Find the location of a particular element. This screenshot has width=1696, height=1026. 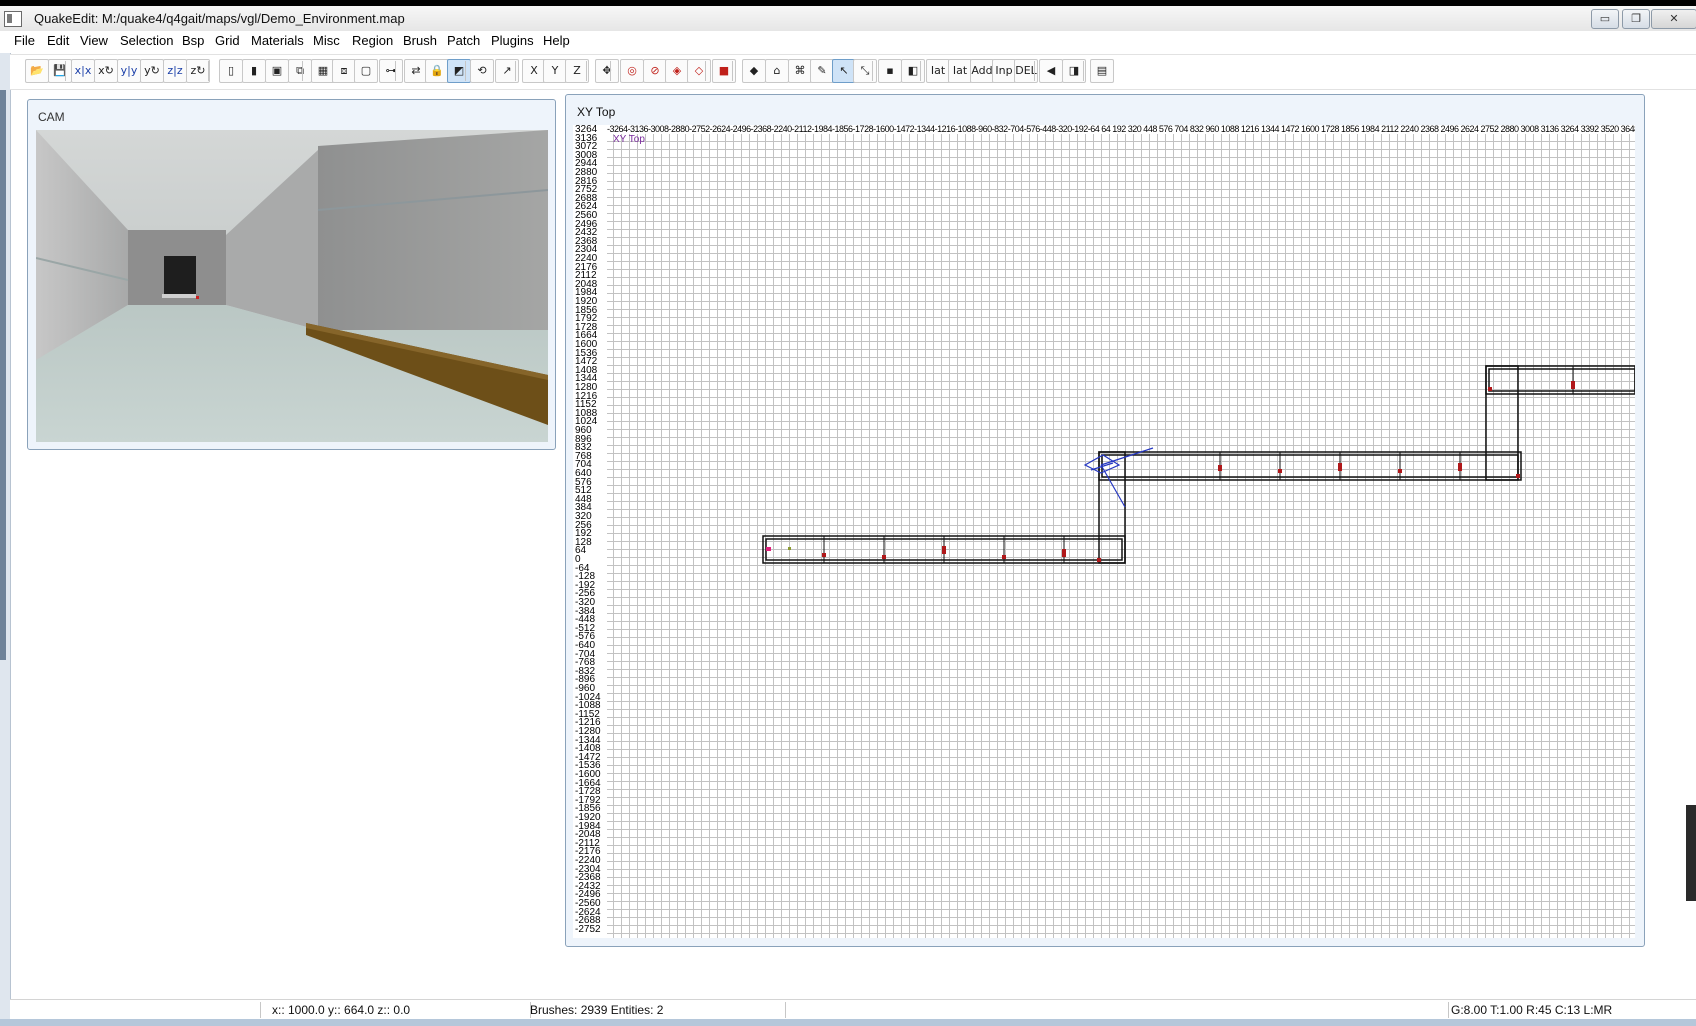

open-file-button: 📂 is located at coordinates (37, 71).